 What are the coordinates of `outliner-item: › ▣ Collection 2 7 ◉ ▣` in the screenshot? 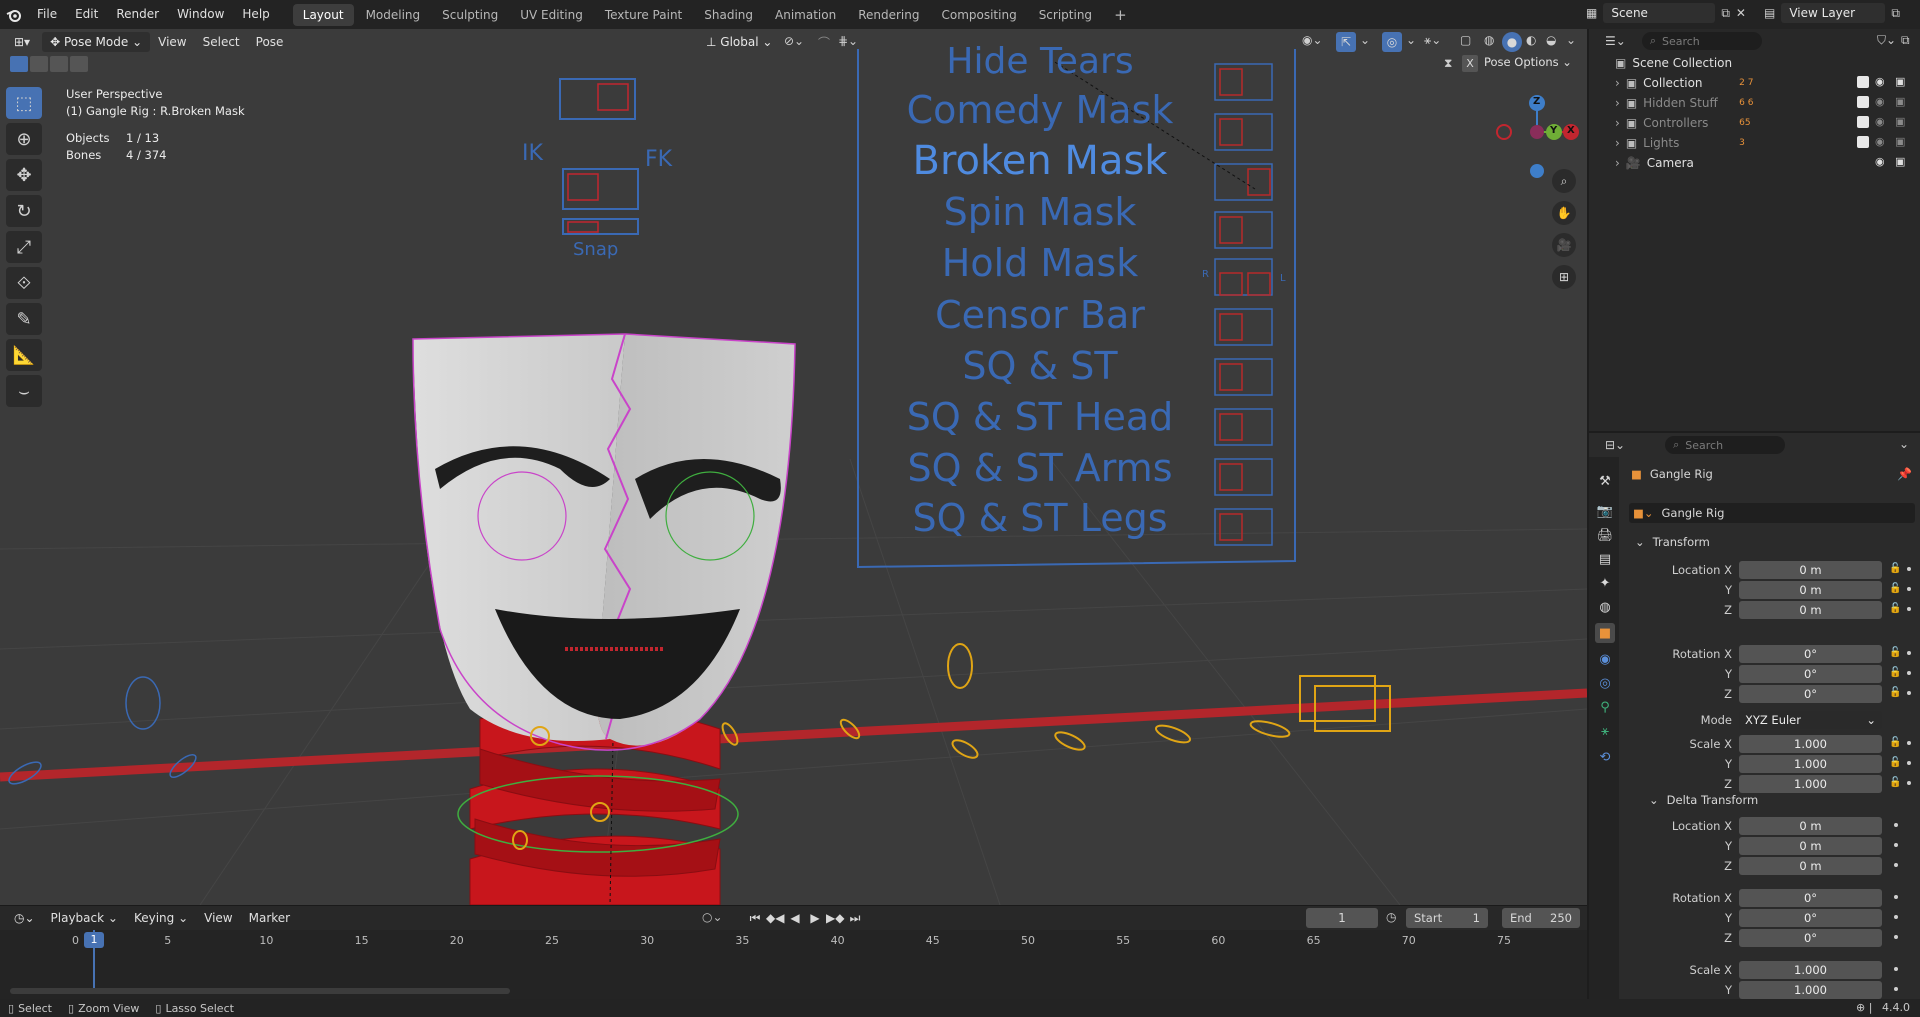 It's located at (1754, 83).